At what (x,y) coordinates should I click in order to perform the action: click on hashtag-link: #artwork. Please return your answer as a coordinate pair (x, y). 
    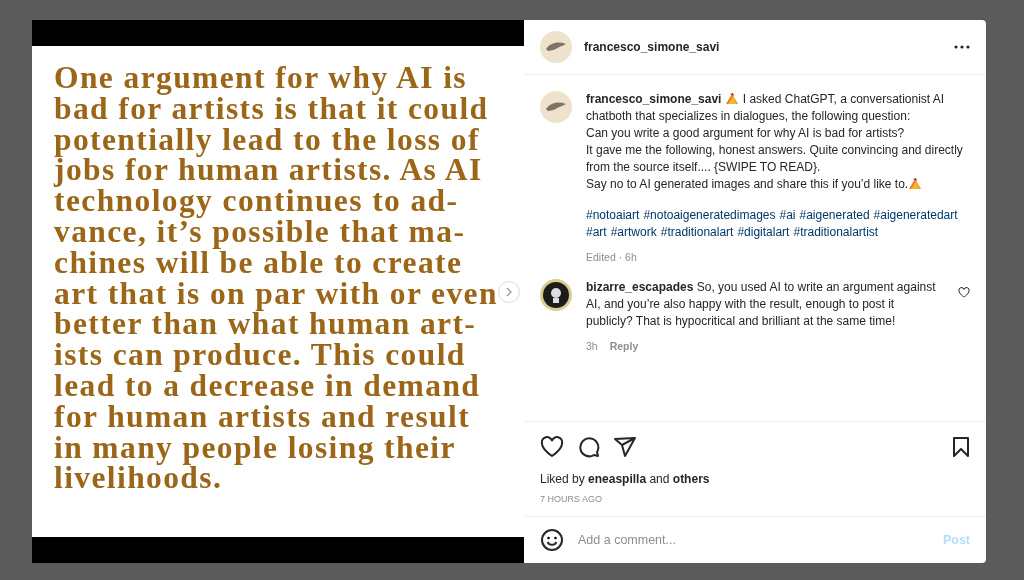
    Looking at the image, I should click on (633, 232).